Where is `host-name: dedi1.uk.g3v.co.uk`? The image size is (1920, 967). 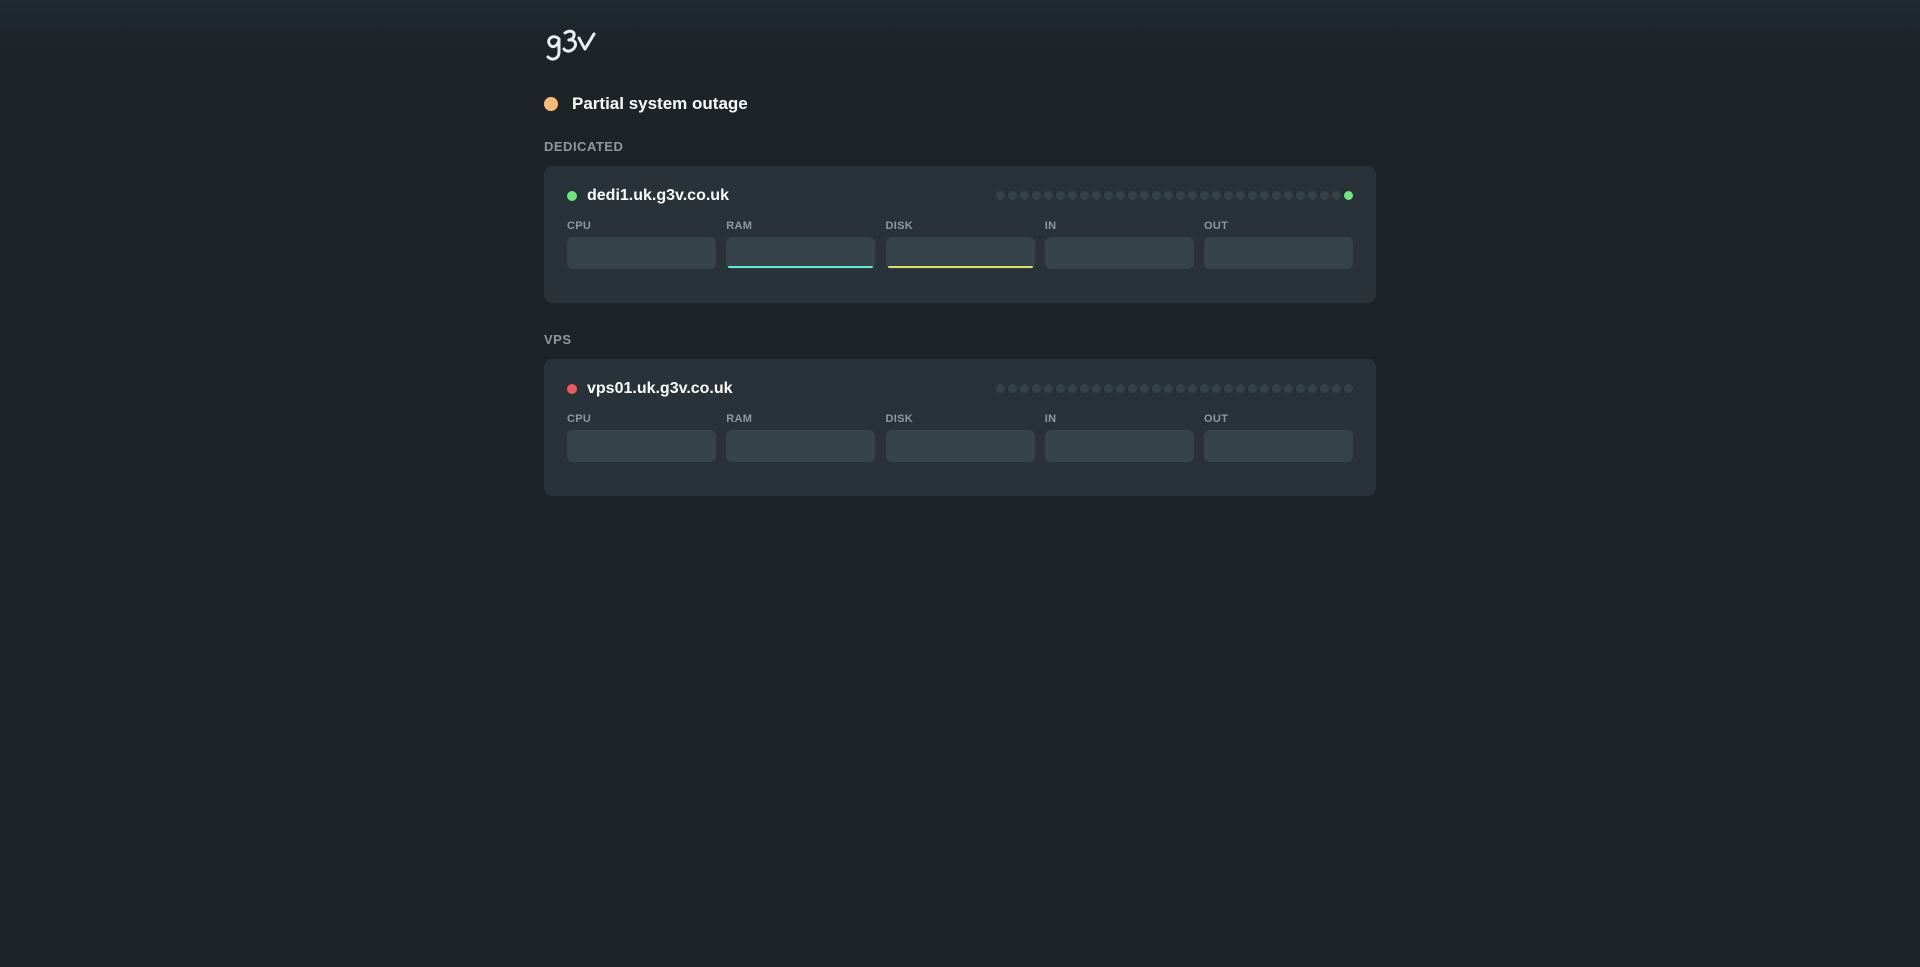
host-name: dedi1.uk.g3v.co.uk is located at coordinates (658, 195).